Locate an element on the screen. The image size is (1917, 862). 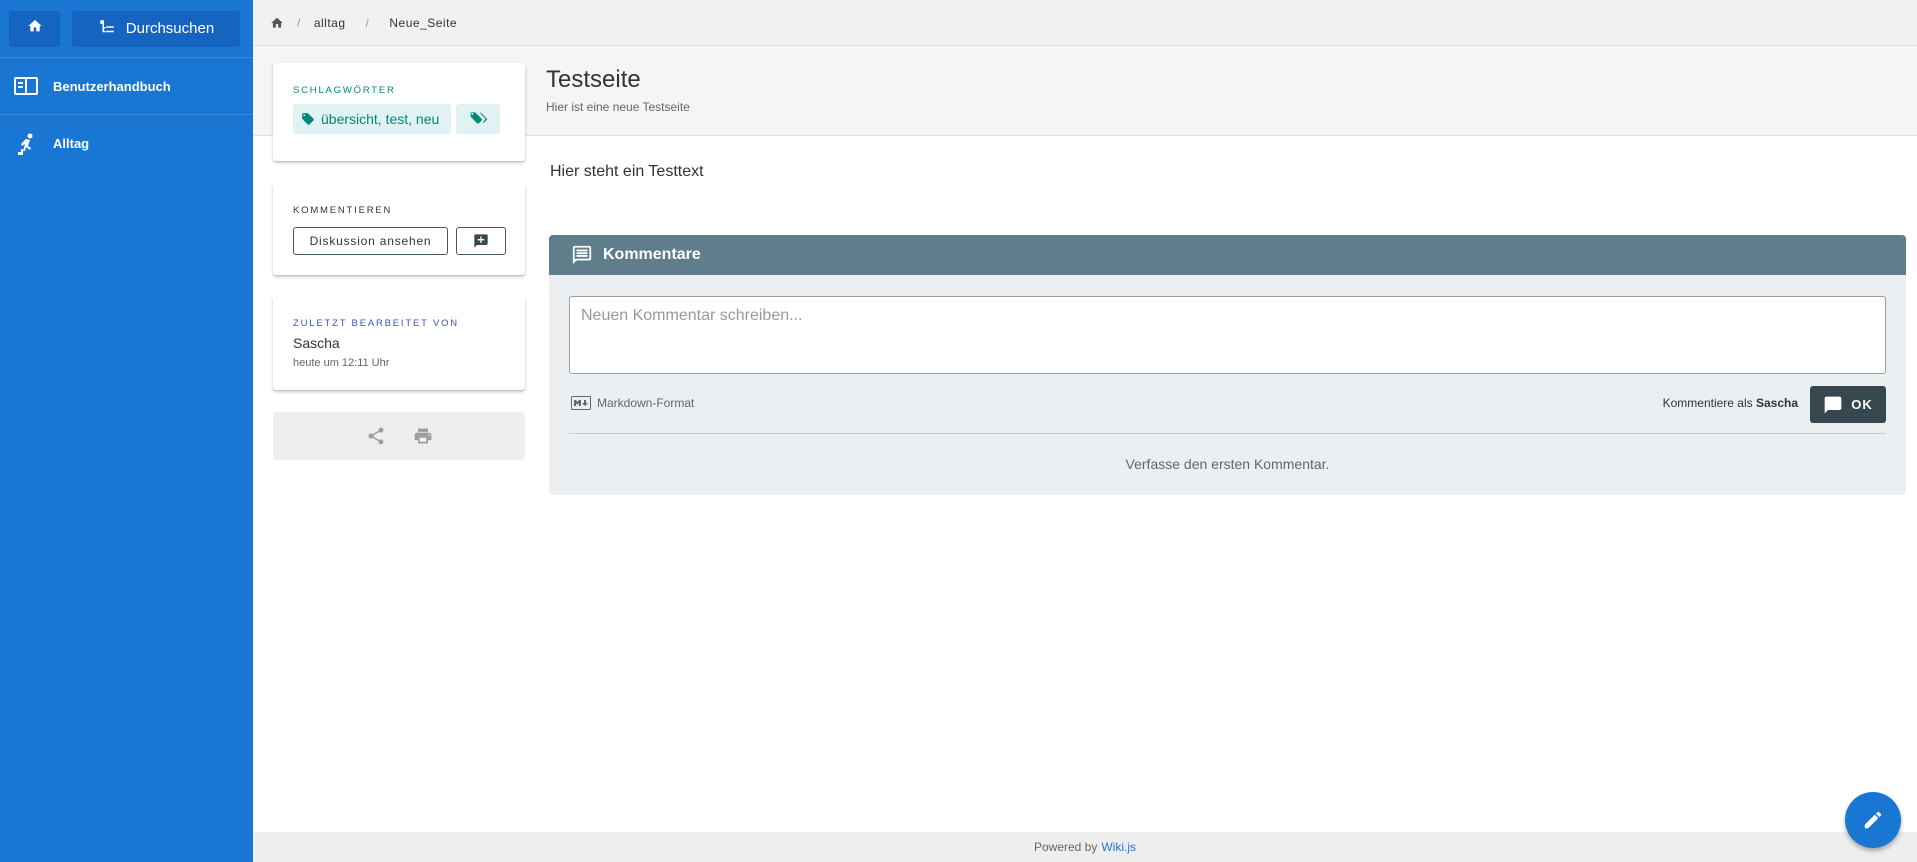
comment-plus-icon is located at coordinates (481, 241).